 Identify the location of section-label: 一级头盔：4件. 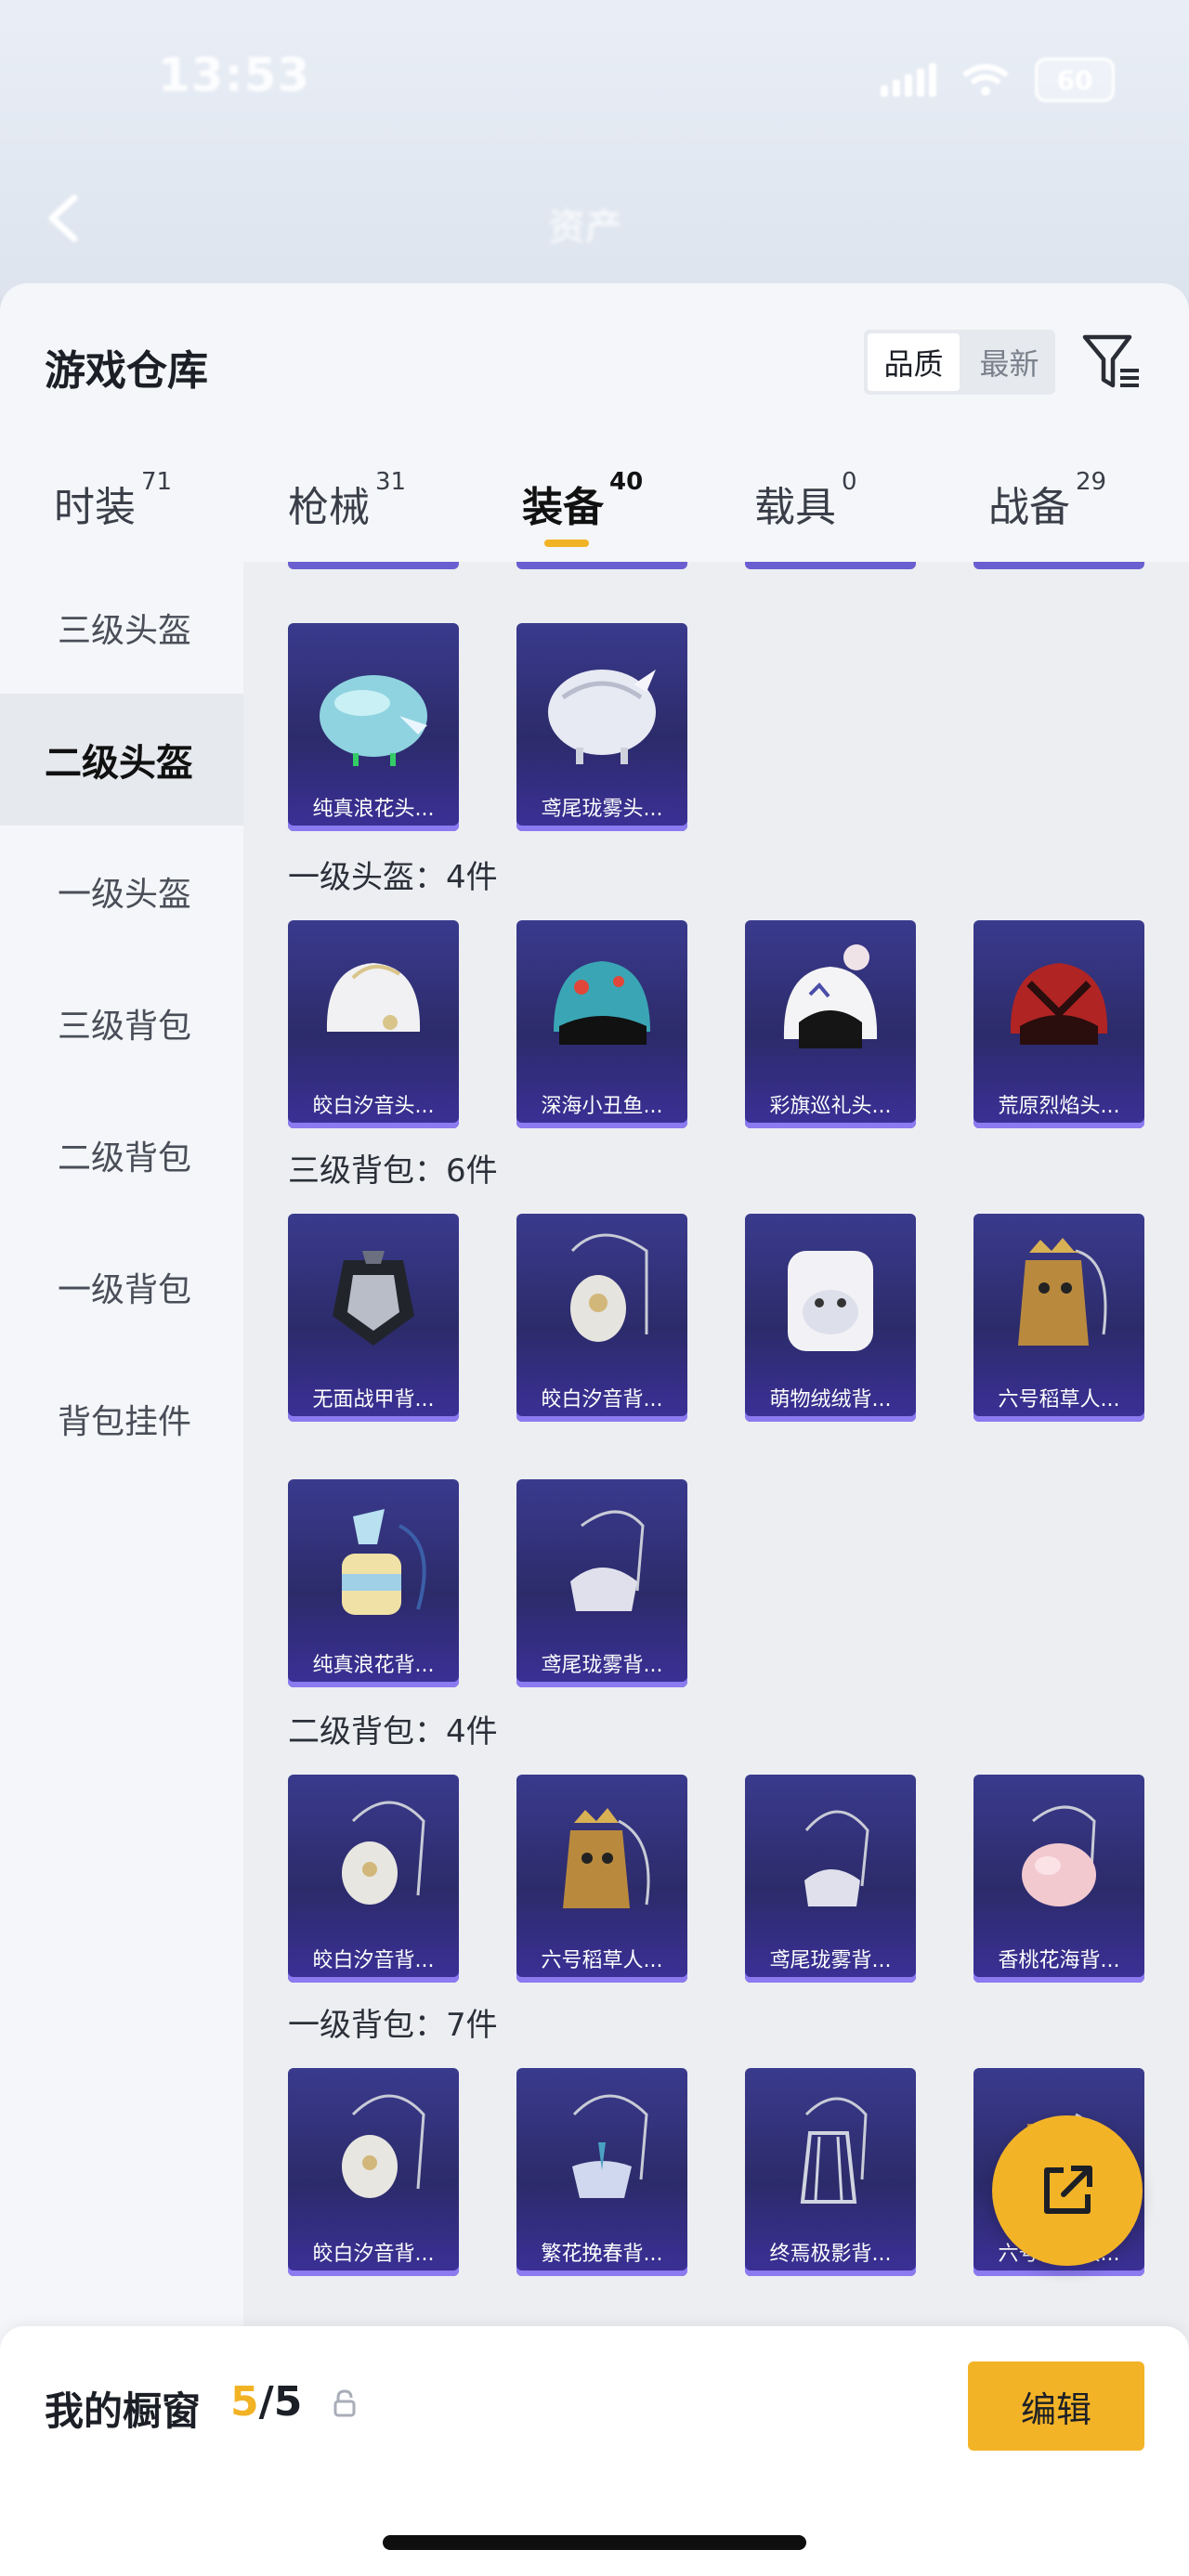
(393, 877).